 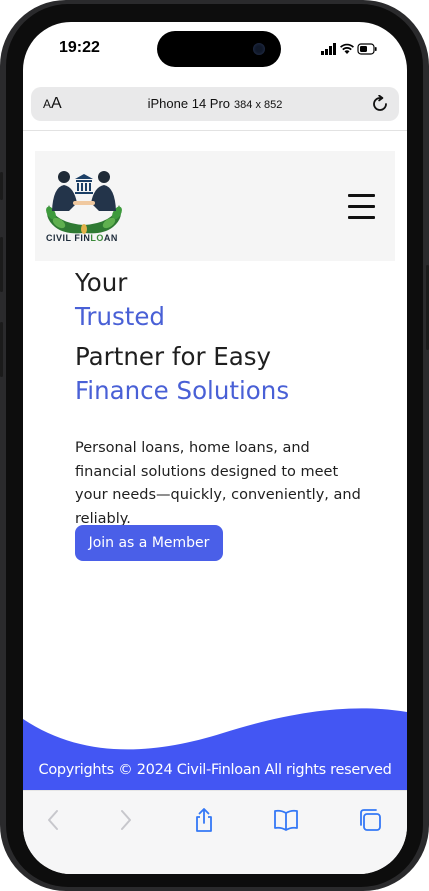 What do you see at coordinates (370, 820) in the screenshot?
I see `tabs-icon` at bounding box center [370, 820].